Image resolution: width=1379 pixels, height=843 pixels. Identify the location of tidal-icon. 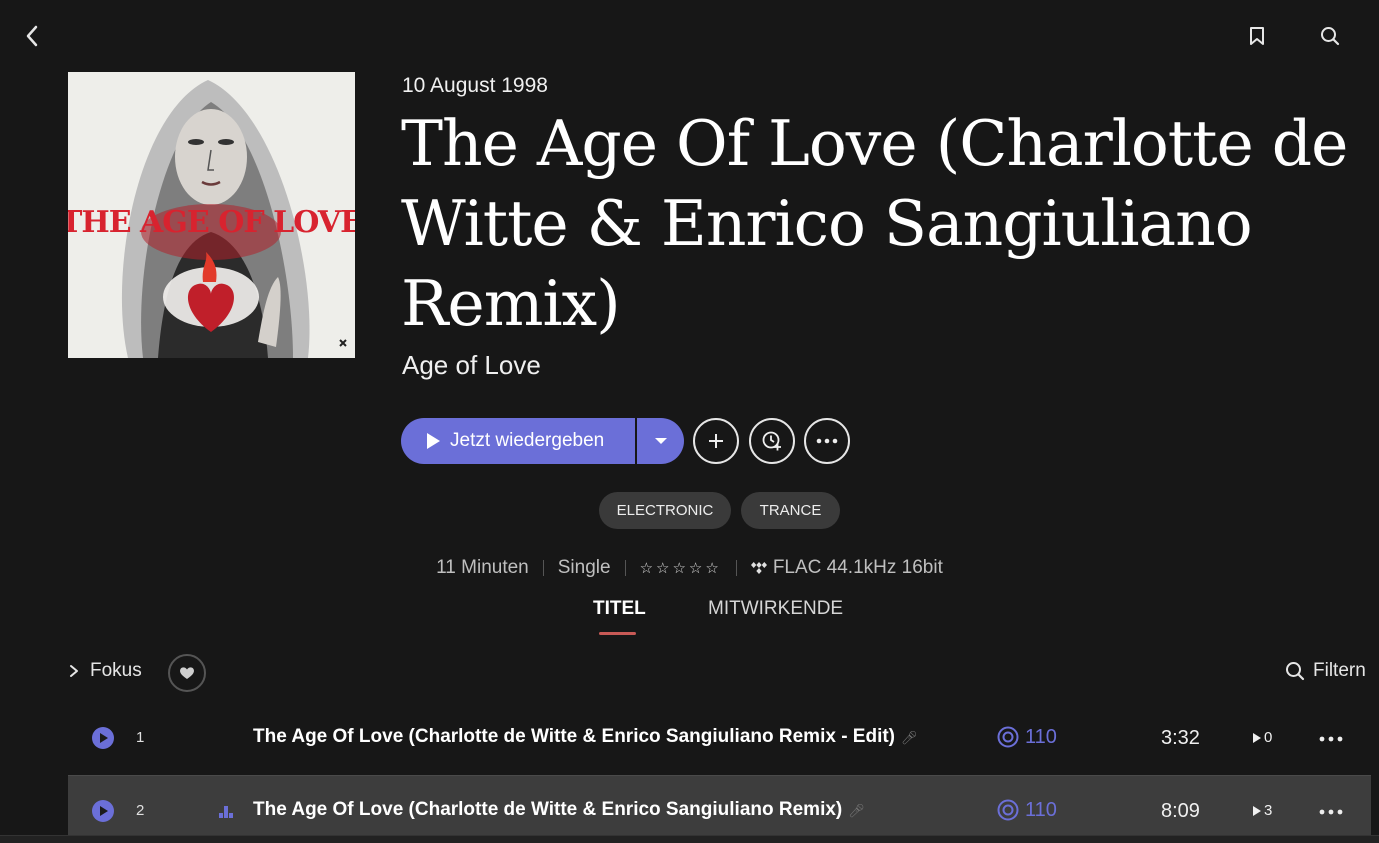
(758, 568).